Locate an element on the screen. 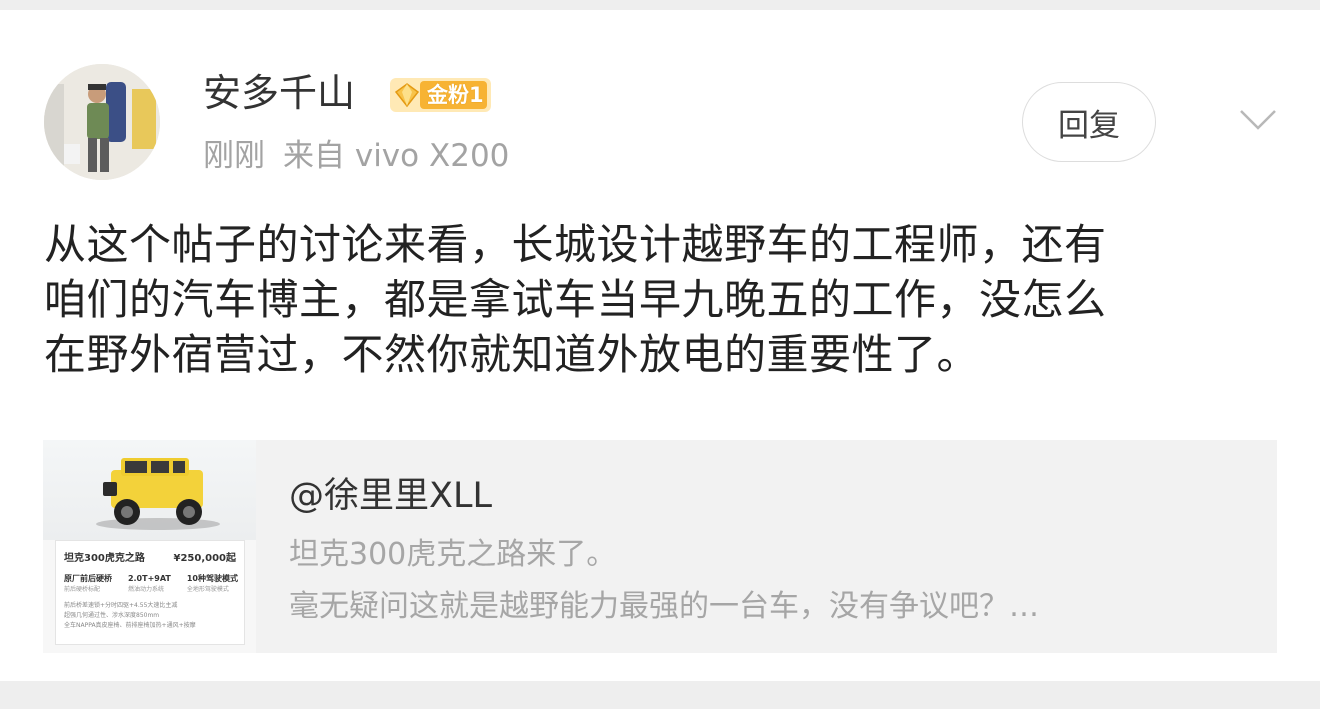 This screenshot has width=1320, height=709. spec-price: ¥250,000起 is located at coordinates (204, 558).